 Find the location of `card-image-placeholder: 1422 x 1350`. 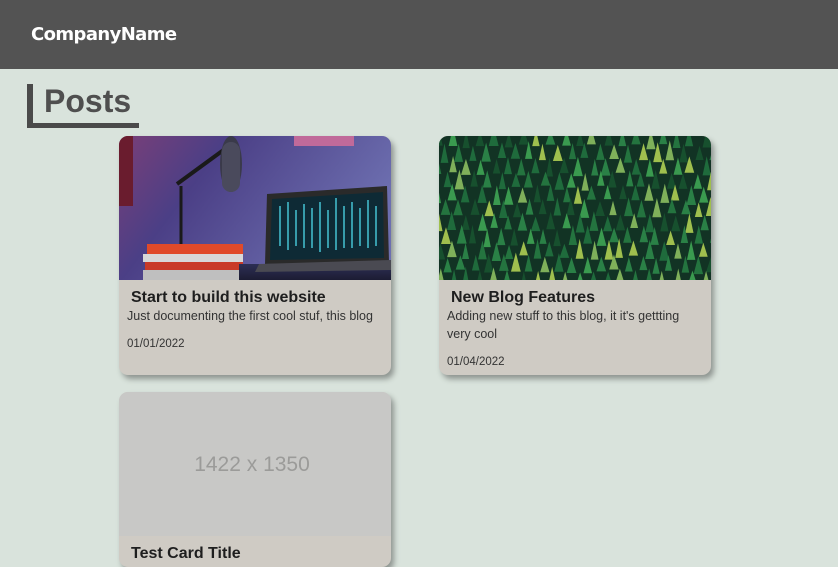

card-image-placeholder: 1422 x 1350 is located at coordinates (255, 464).